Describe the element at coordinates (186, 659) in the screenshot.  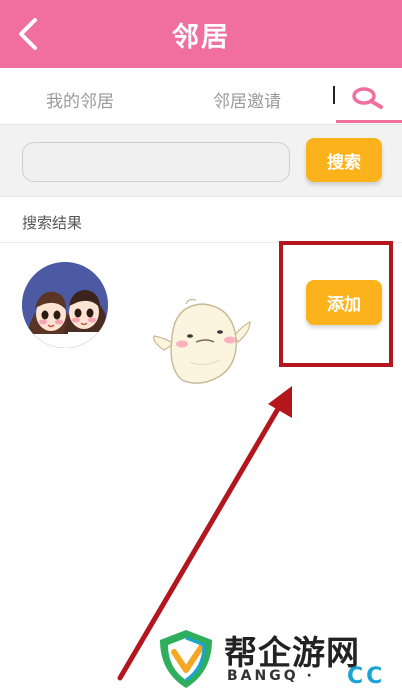
I see `shield-logo-icon` at that location.